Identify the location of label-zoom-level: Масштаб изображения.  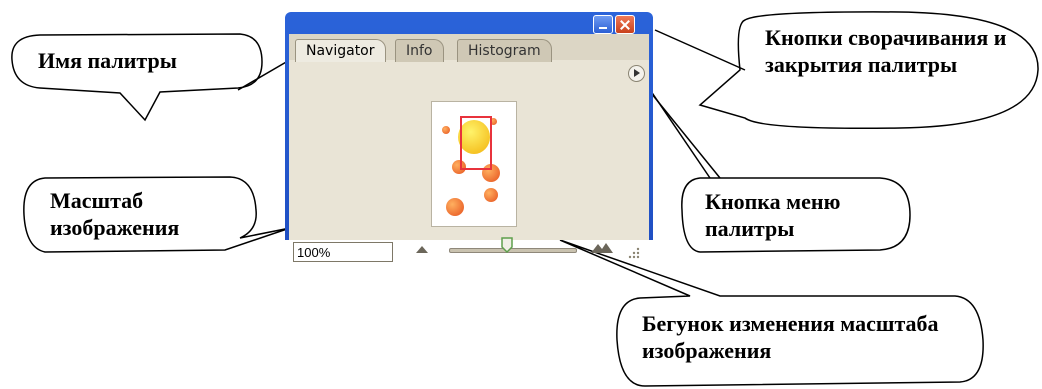
(115, 214).